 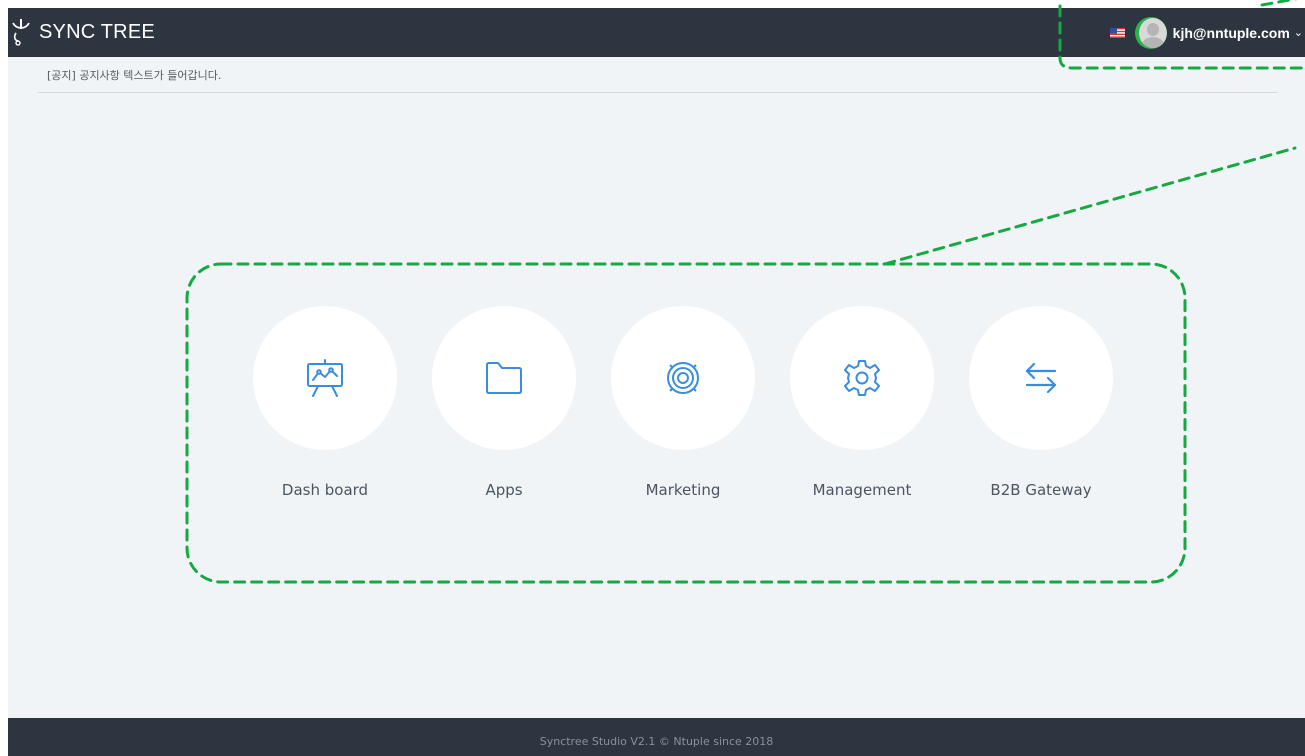 What do you see at coordinates (862, 490) in the screenshot?
I see `menu-label: Management` at bounding box center [862, 490].